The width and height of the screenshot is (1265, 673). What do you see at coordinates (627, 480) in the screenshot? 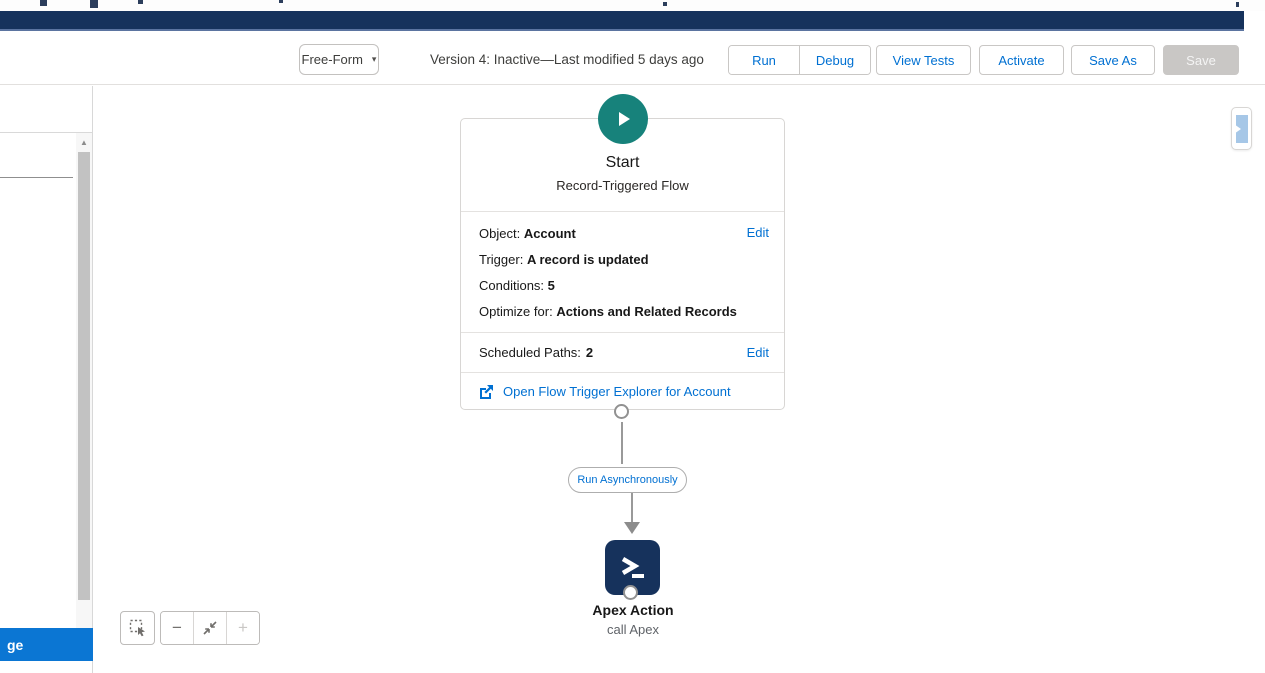
I see `connector-path-label: Run Asynchronously` at bounding box center [627, 480].